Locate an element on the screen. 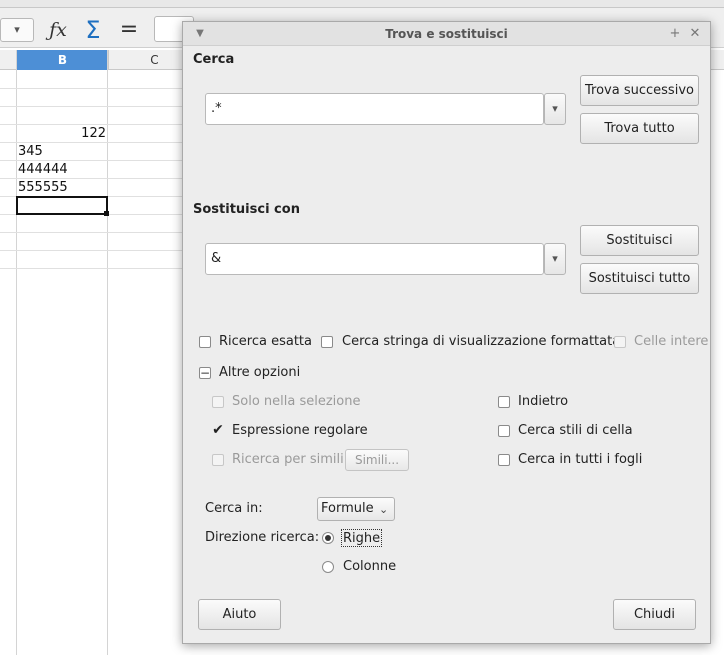 Image resolution: width=724 pixels, height=655 pixels. fill-handle is located at coordinates (106, 213).